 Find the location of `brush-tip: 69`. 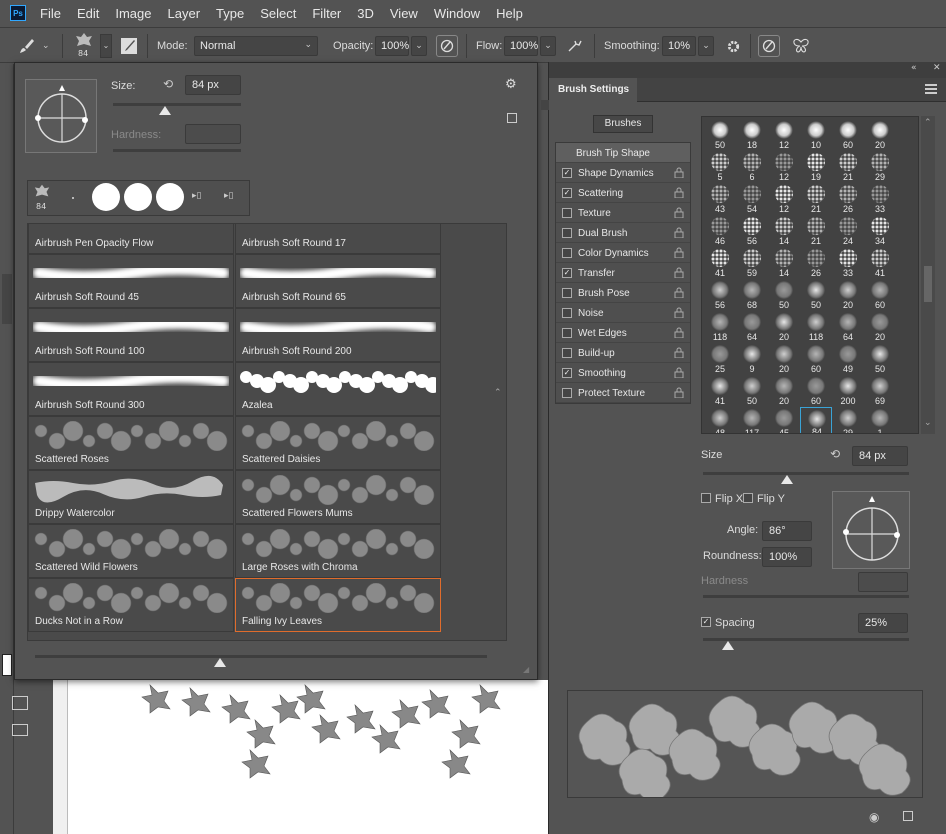

brush-tip: 69 is located at coordinates (880, 391).